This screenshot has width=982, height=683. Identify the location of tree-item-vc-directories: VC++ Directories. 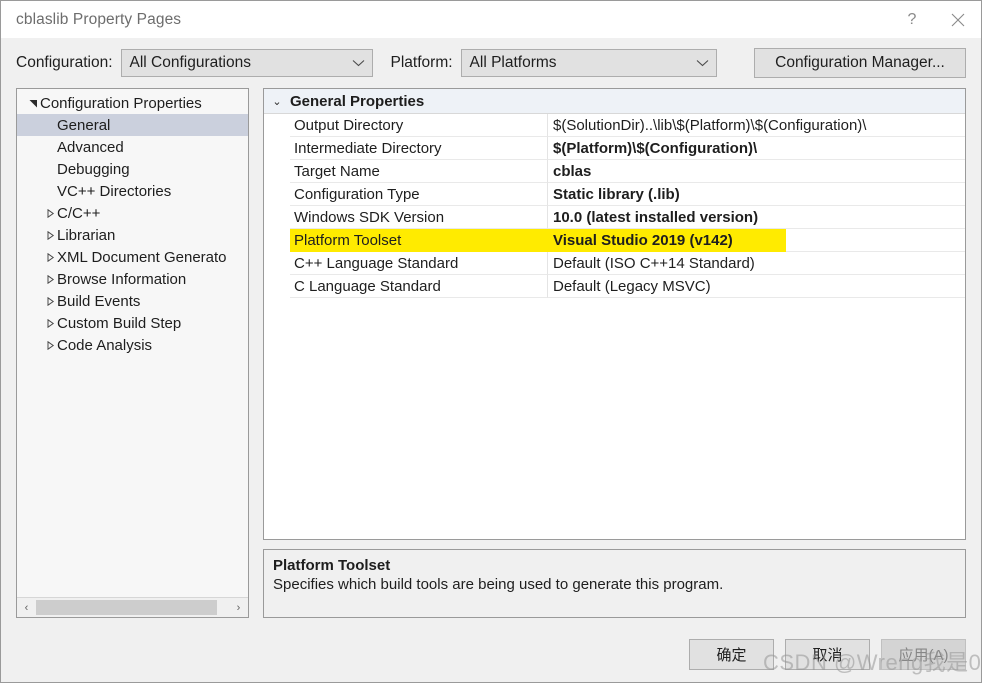
(132, 191).